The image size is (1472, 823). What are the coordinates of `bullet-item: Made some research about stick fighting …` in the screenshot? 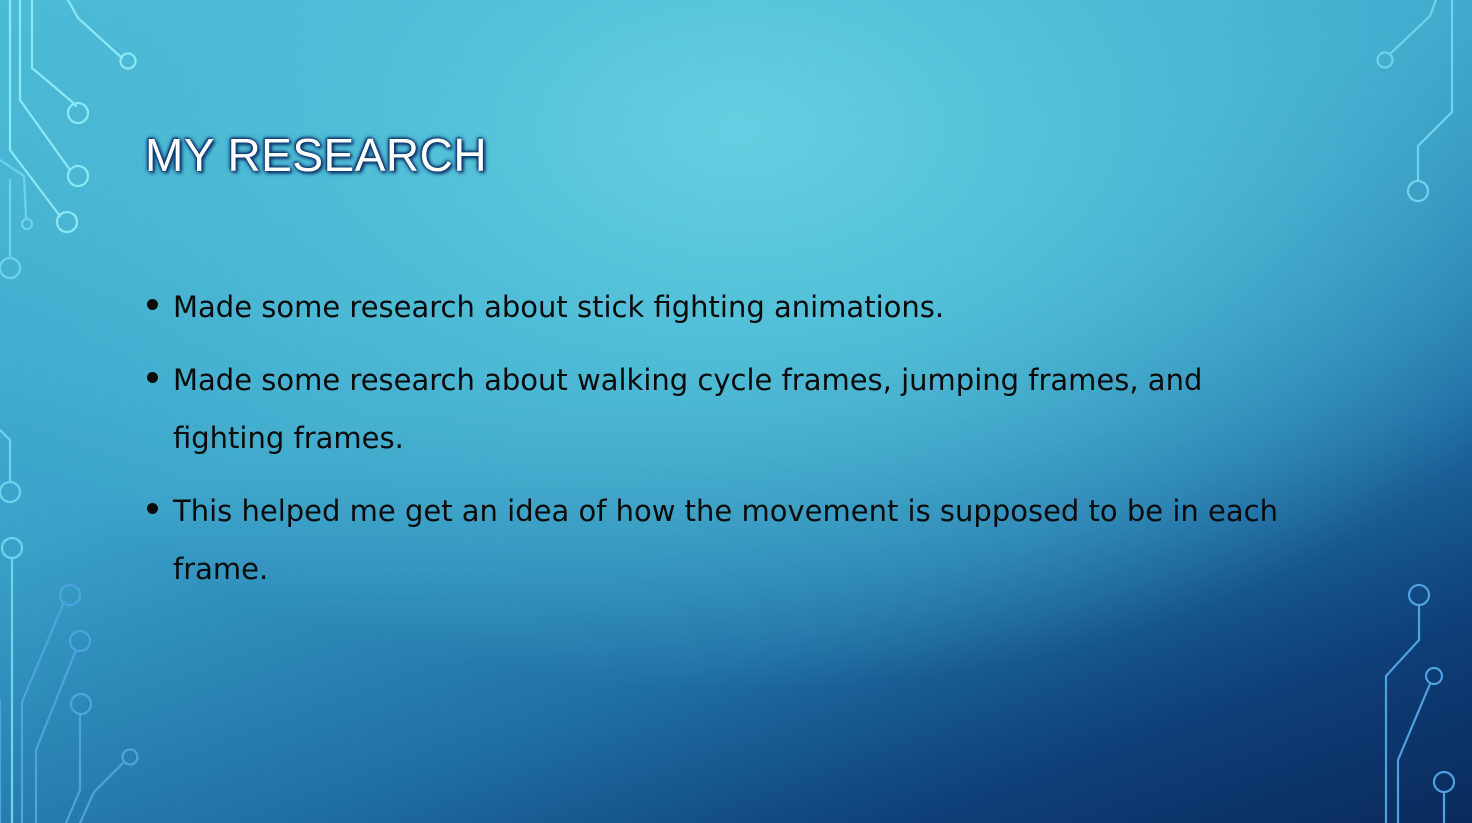 It's located at (725, 307).